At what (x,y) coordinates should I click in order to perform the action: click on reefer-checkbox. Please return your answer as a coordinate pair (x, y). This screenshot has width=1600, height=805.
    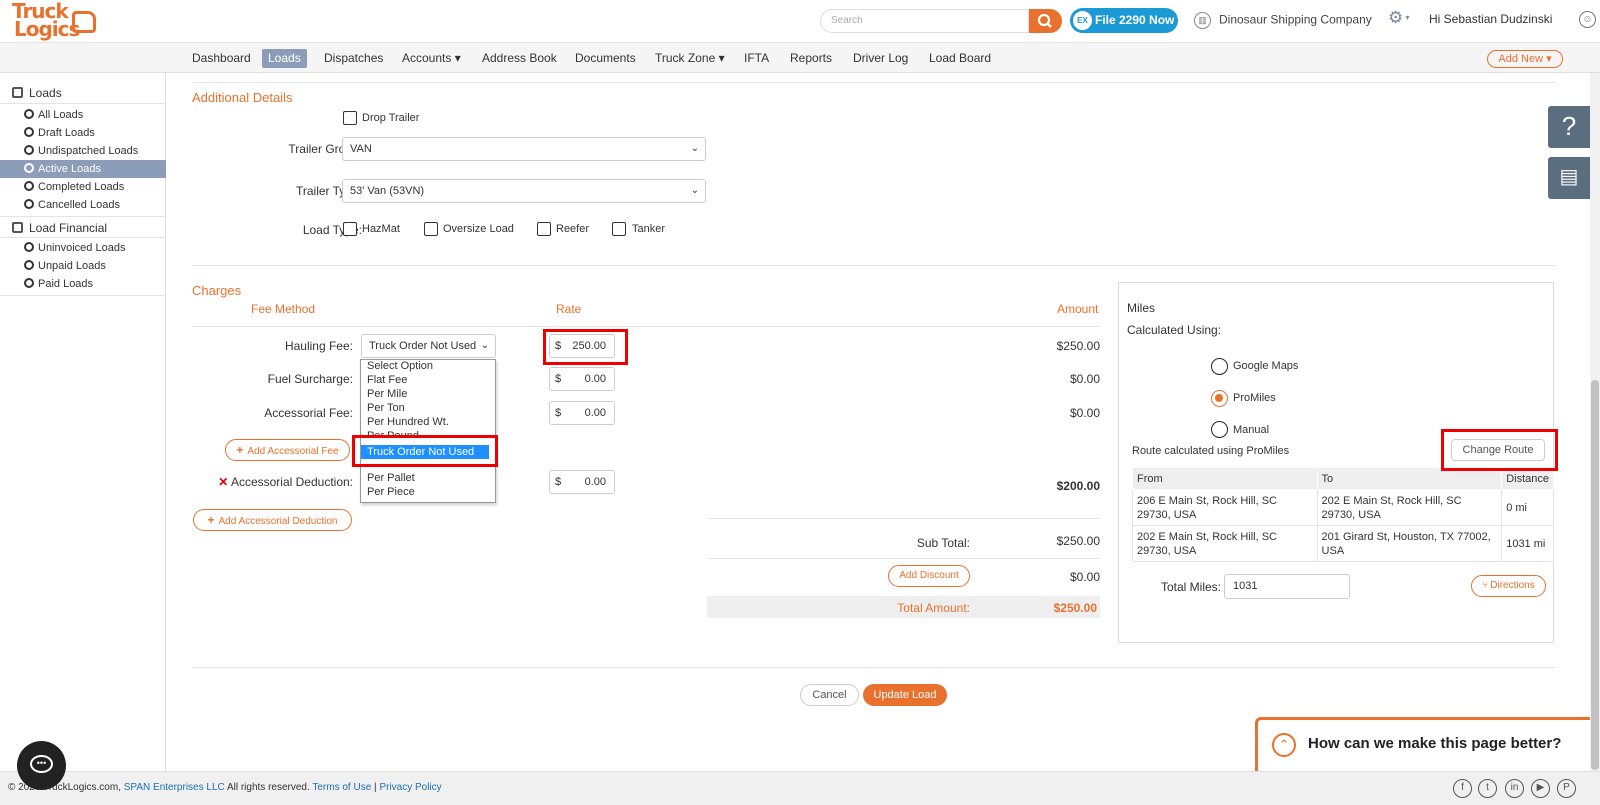
    Looking at the image, I should click on (544, 229).